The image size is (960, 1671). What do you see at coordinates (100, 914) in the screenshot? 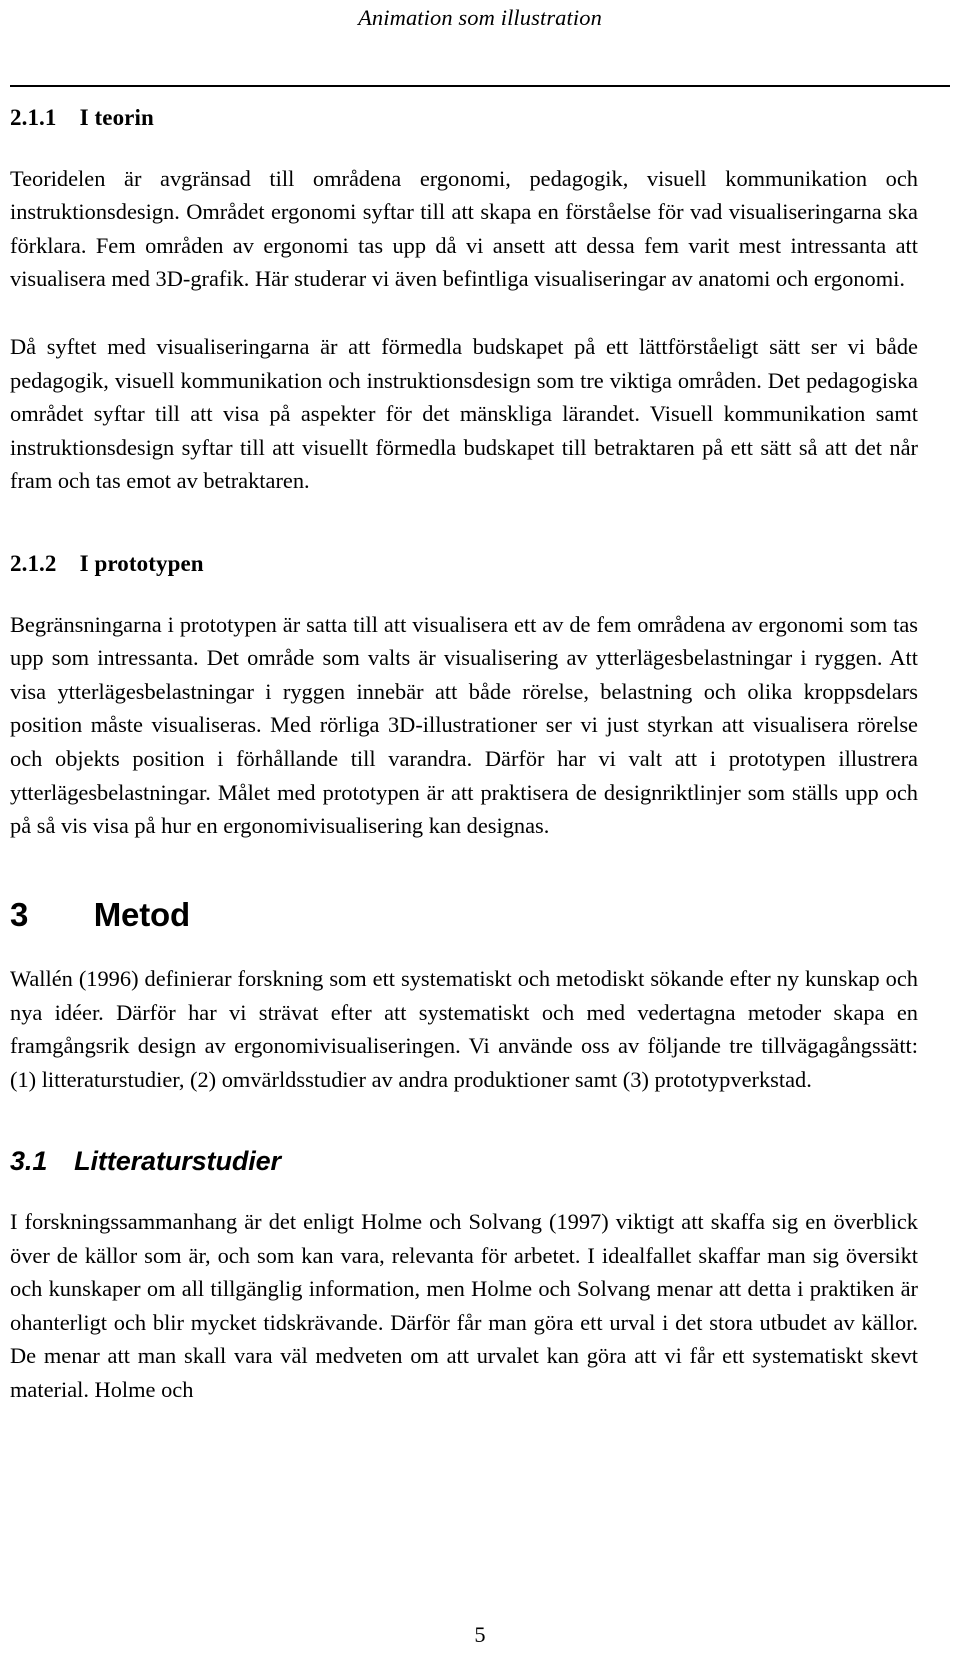
I see `heading-3-metod: 3 Metod` at bounding box center [100, 914].